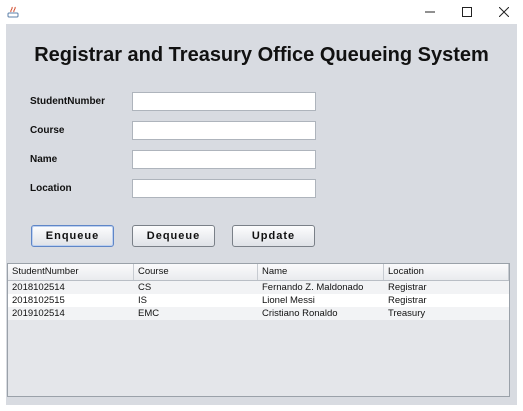 This screenshot has height=411, width=523. I want to click on name-label: Name, so click(44, 159).